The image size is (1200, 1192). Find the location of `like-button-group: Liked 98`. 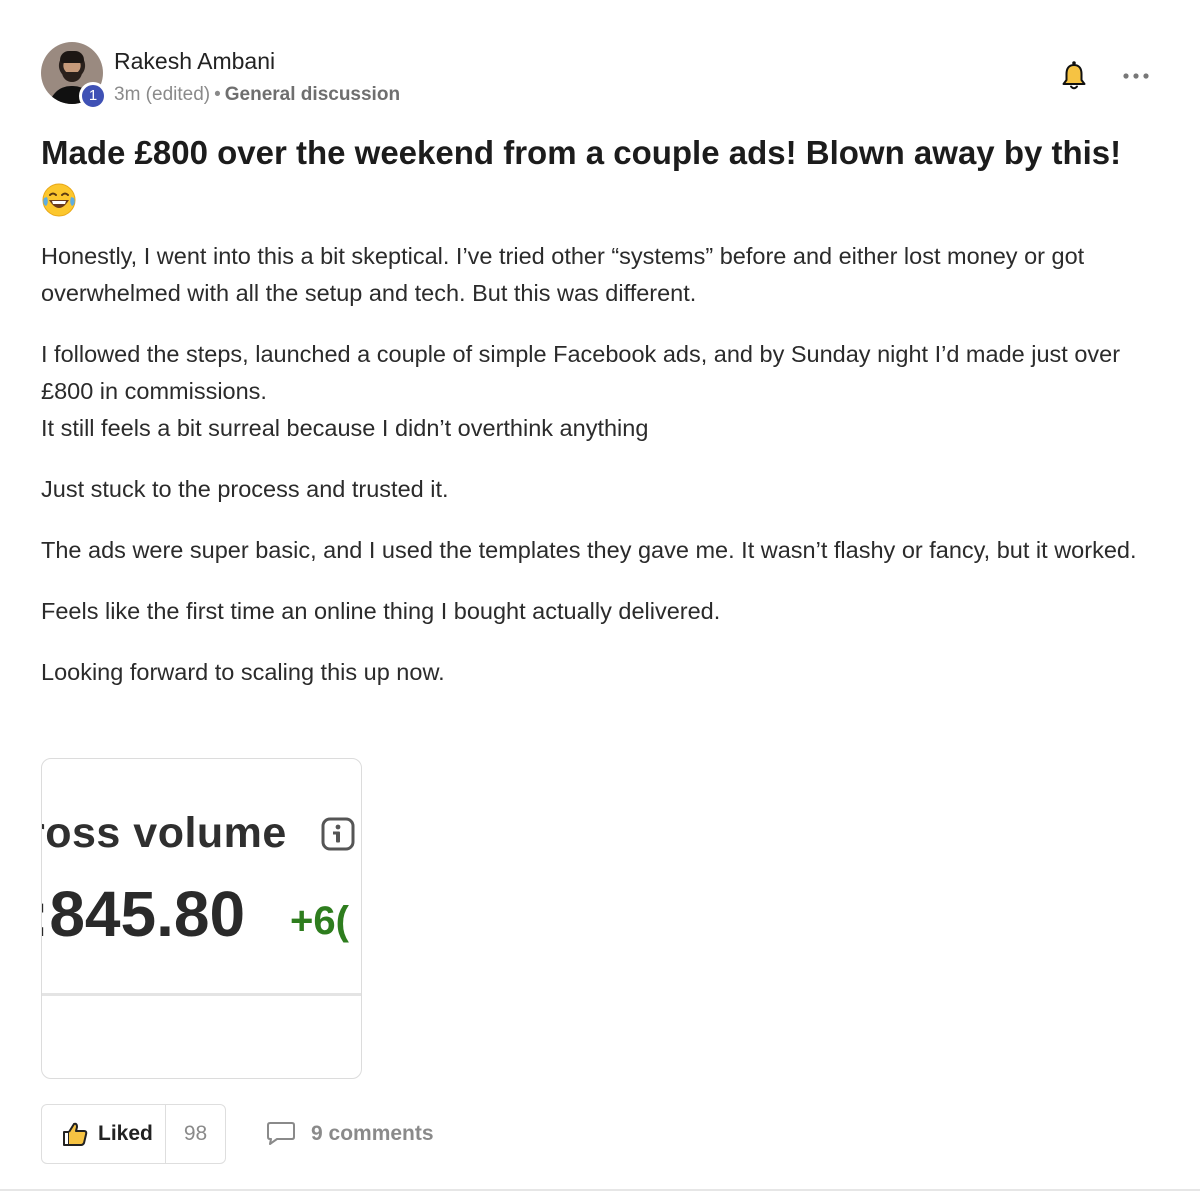

like-button-group: Liked 98 is located at coordinates (133, 1134).